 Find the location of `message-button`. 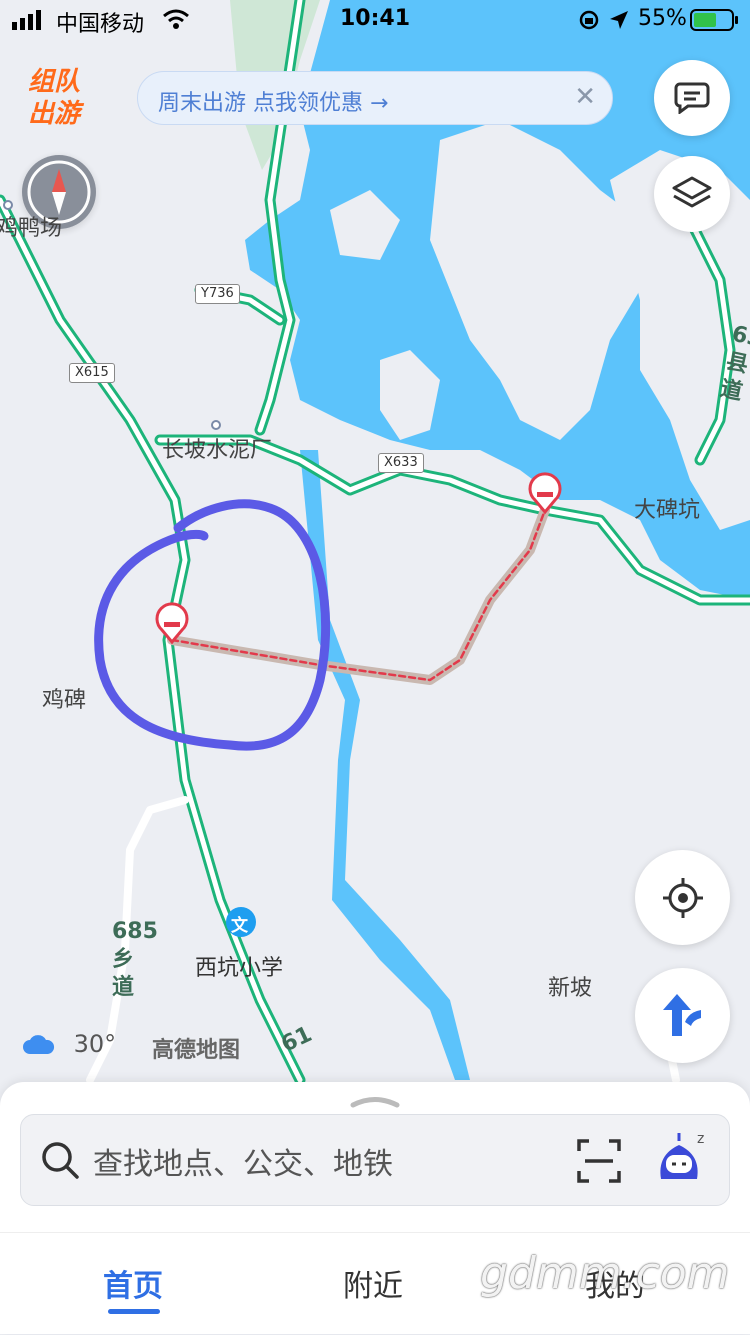

message-button is located at coordinates (692, 98).